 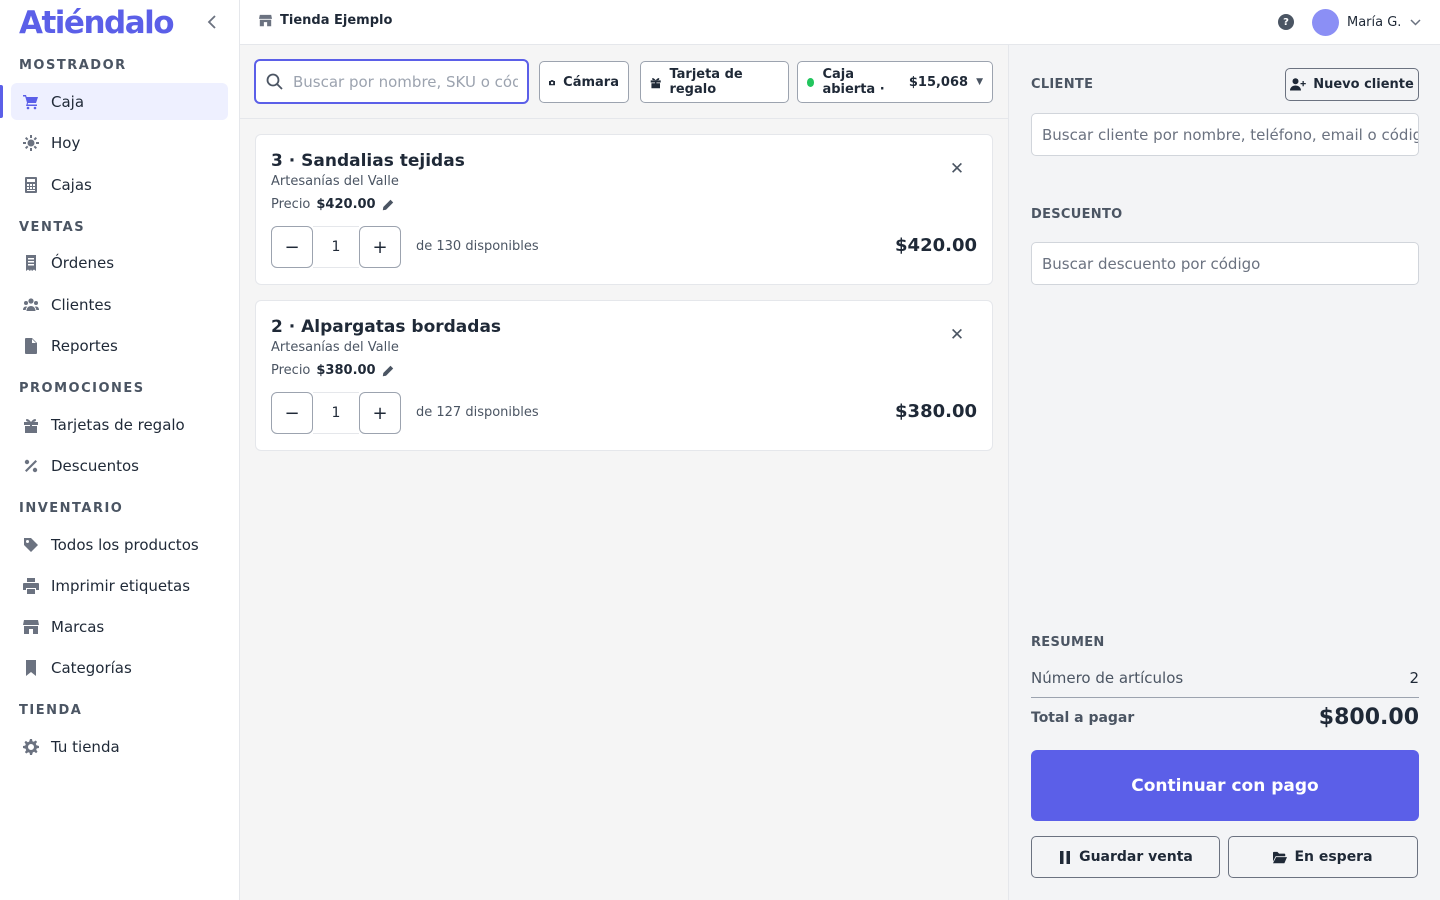 What do you see at coordinates (119, 262) in the screenshot?
I see `sidebar-item-ordenes: Órdenes` at bounding box center [119, 262].